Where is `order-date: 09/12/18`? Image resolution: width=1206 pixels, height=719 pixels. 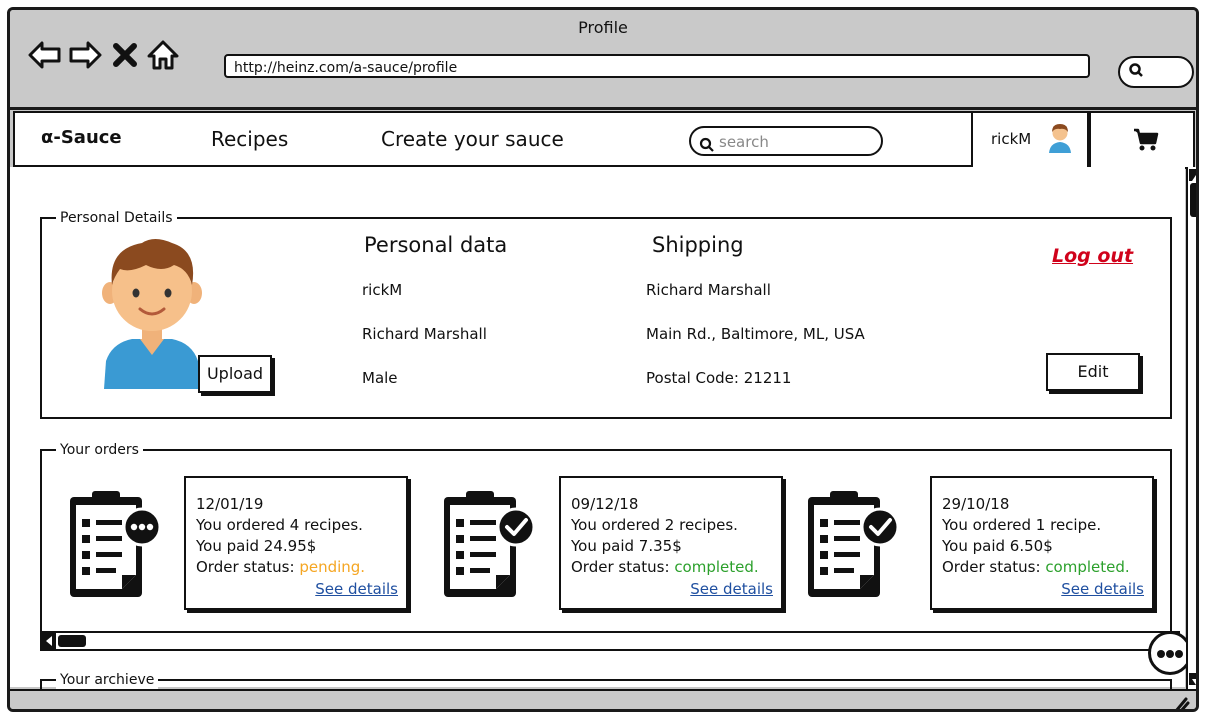 order-date: 09/12/18 is located at coordinates (605, 504).